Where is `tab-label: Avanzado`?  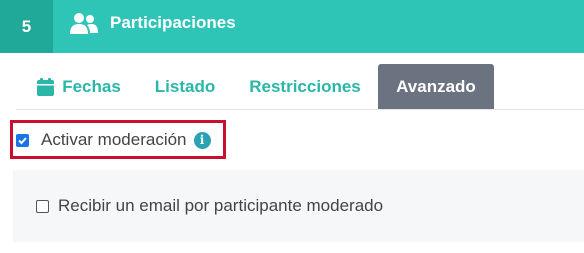 tab-label: Avanzado is located at coordinates (436, 86).